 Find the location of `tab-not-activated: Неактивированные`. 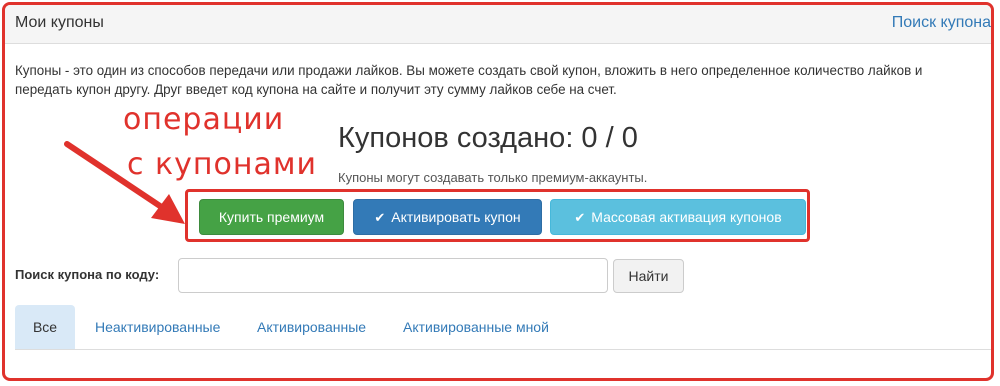

tab-not-activated: Неактивированные is located at coordinates (157, 327).